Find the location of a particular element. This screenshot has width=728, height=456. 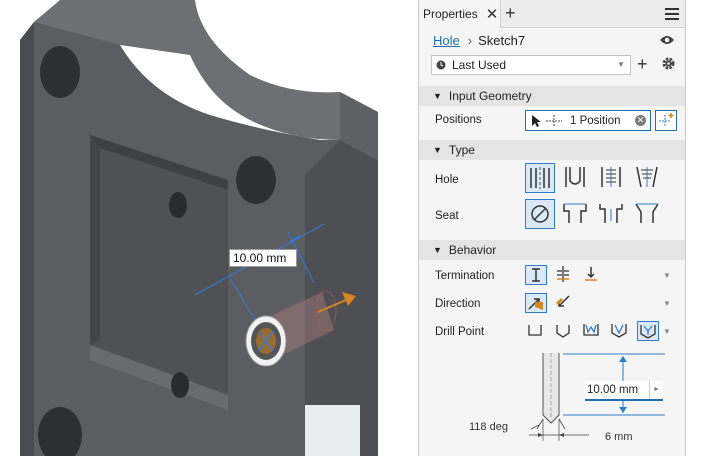

taper-tapped-hole-button is located at coordinates (648, 178).